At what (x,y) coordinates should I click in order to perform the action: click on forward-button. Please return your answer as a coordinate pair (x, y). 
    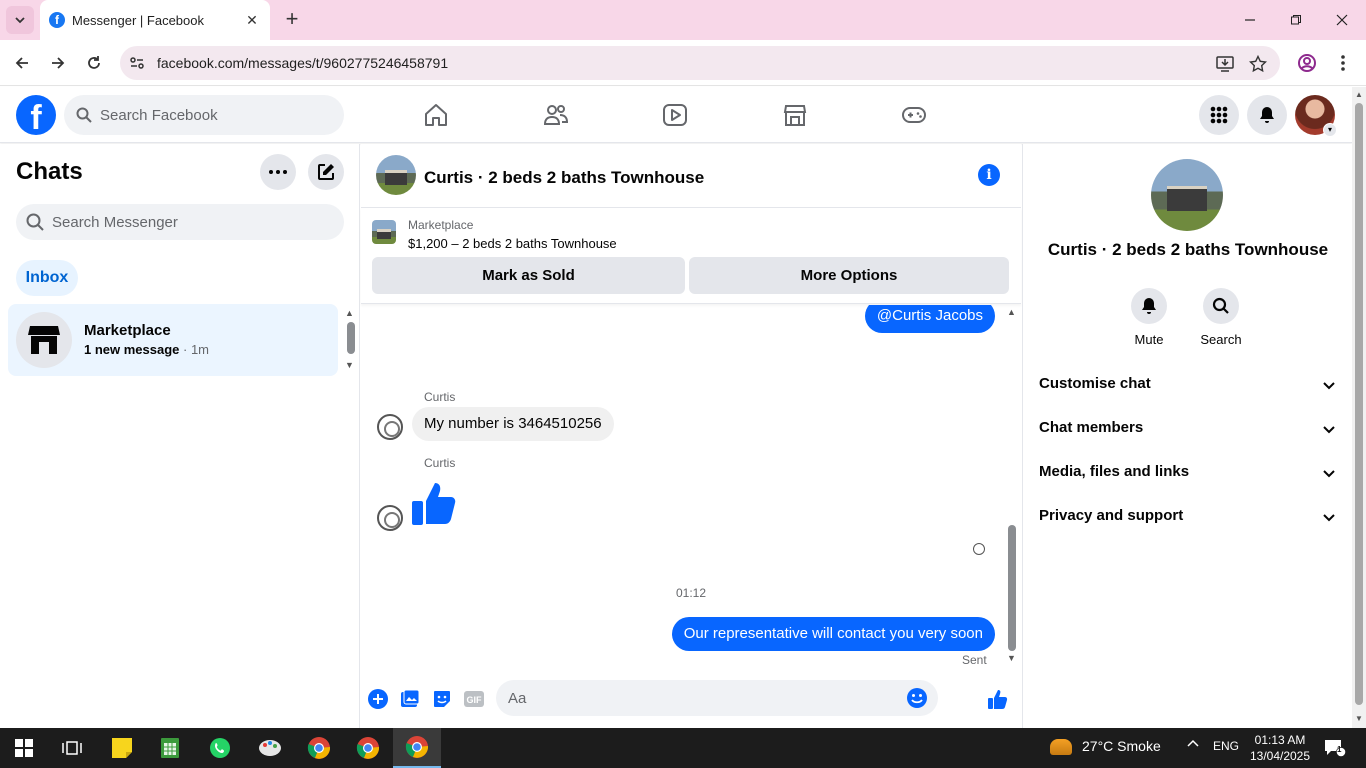
    Looking at the image, I should click on (58, 63).